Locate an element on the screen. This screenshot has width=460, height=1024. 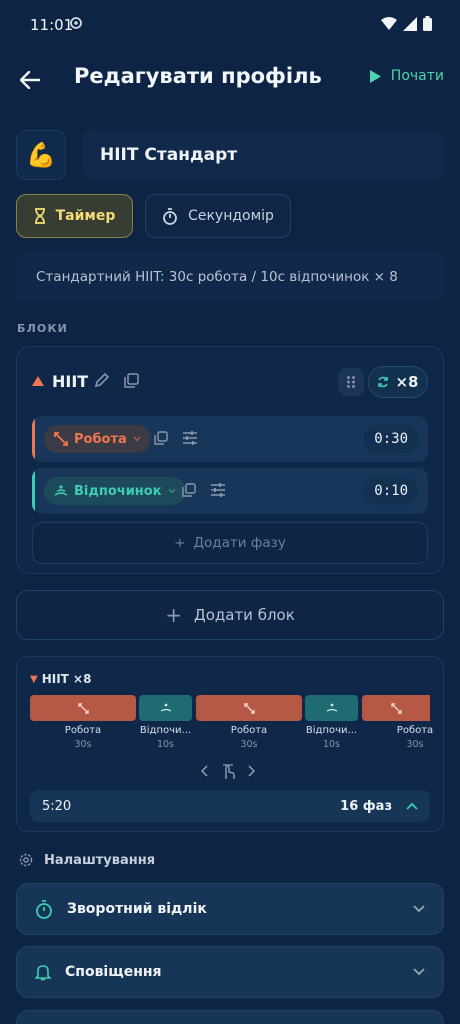
phase-type-dropdown: Відпочинок is located at coordinates (115, 491).